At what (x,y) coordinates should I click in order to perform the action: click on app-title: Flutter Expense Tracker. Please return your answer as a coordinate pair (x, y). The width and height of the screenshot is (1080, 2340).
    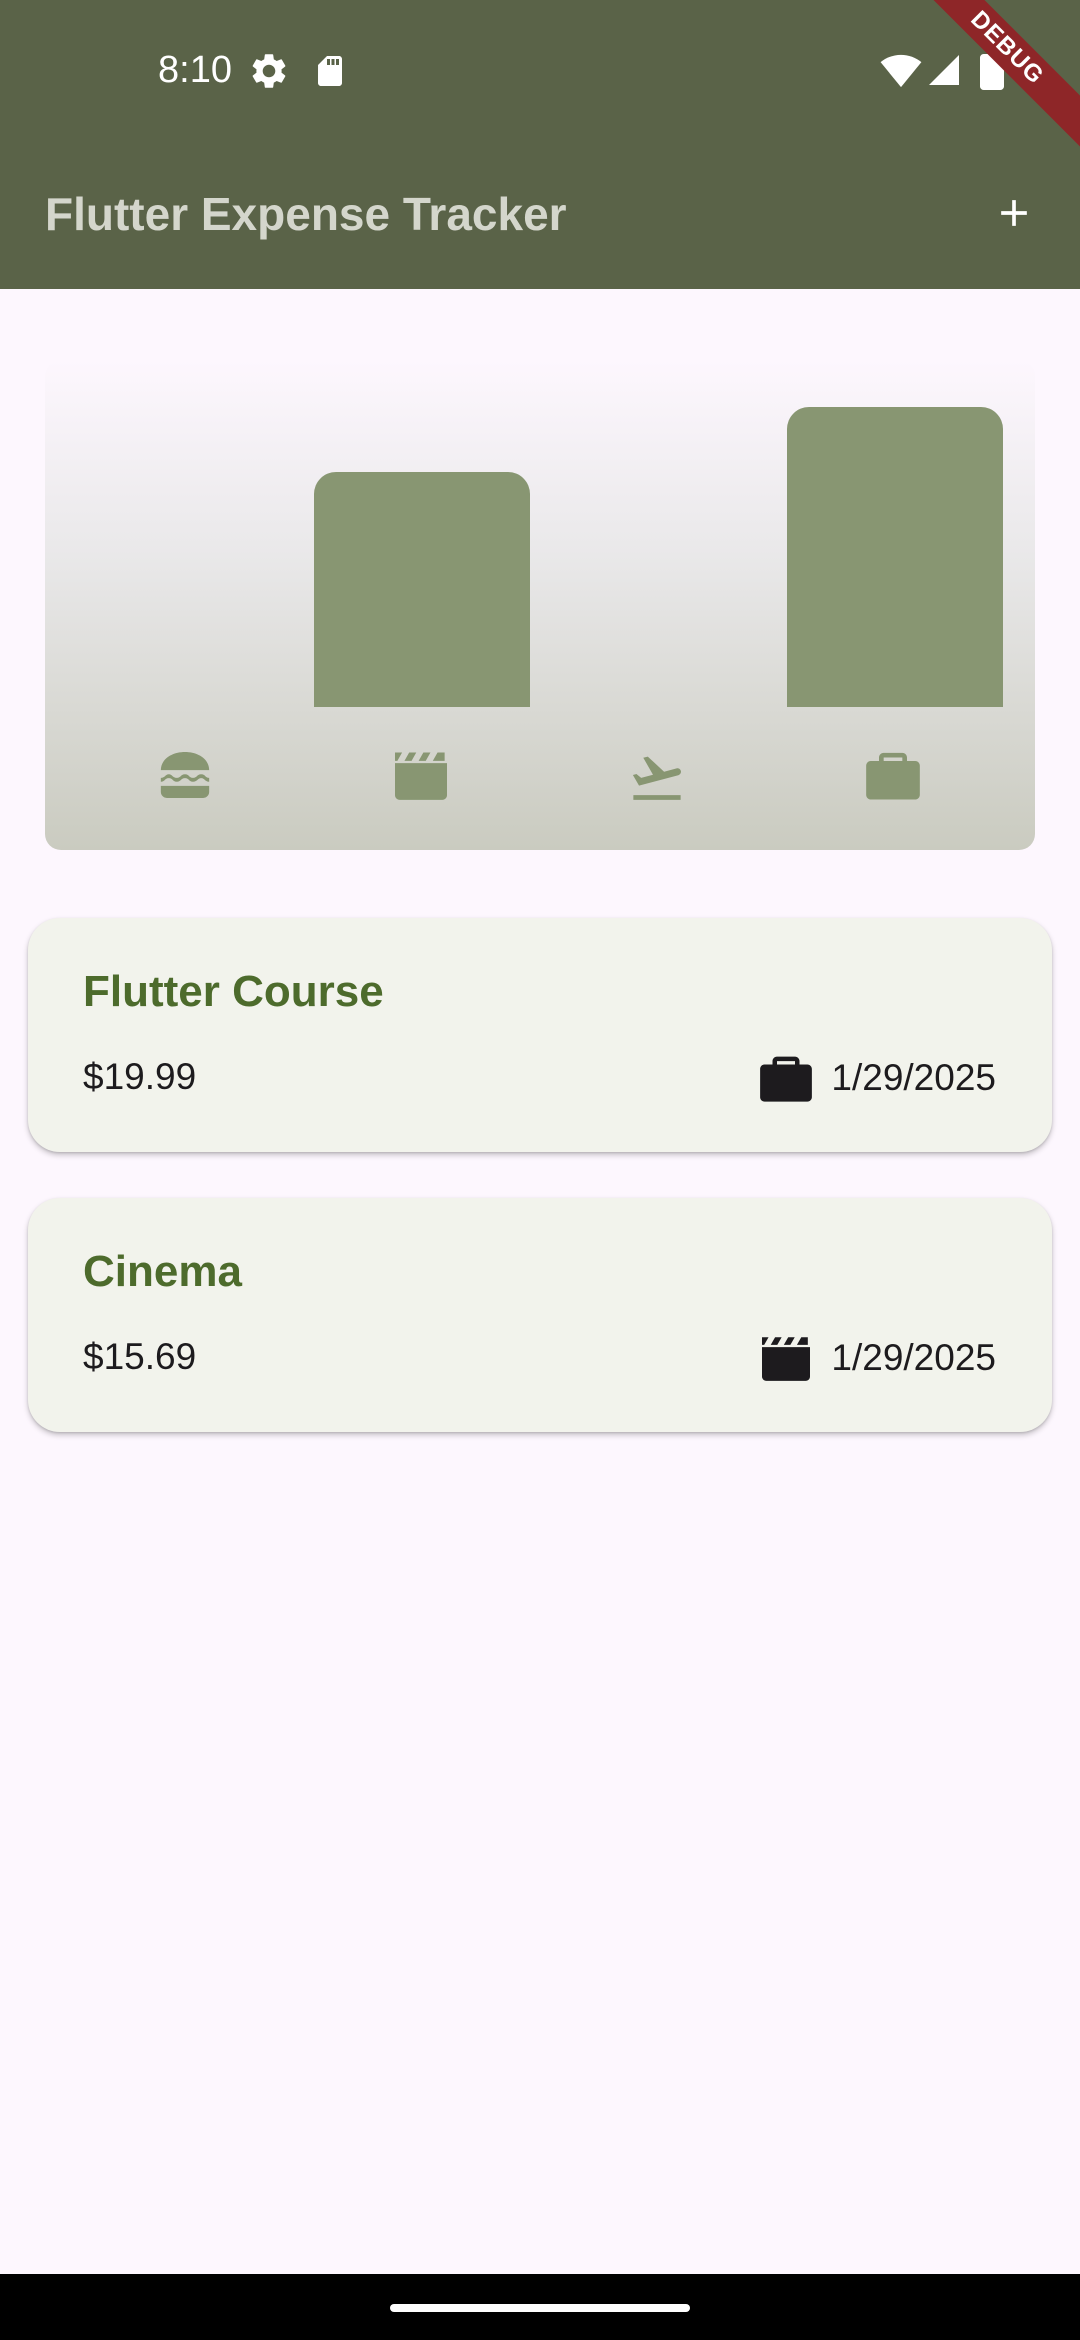
    Looking at the image, I should click on (306, 214).